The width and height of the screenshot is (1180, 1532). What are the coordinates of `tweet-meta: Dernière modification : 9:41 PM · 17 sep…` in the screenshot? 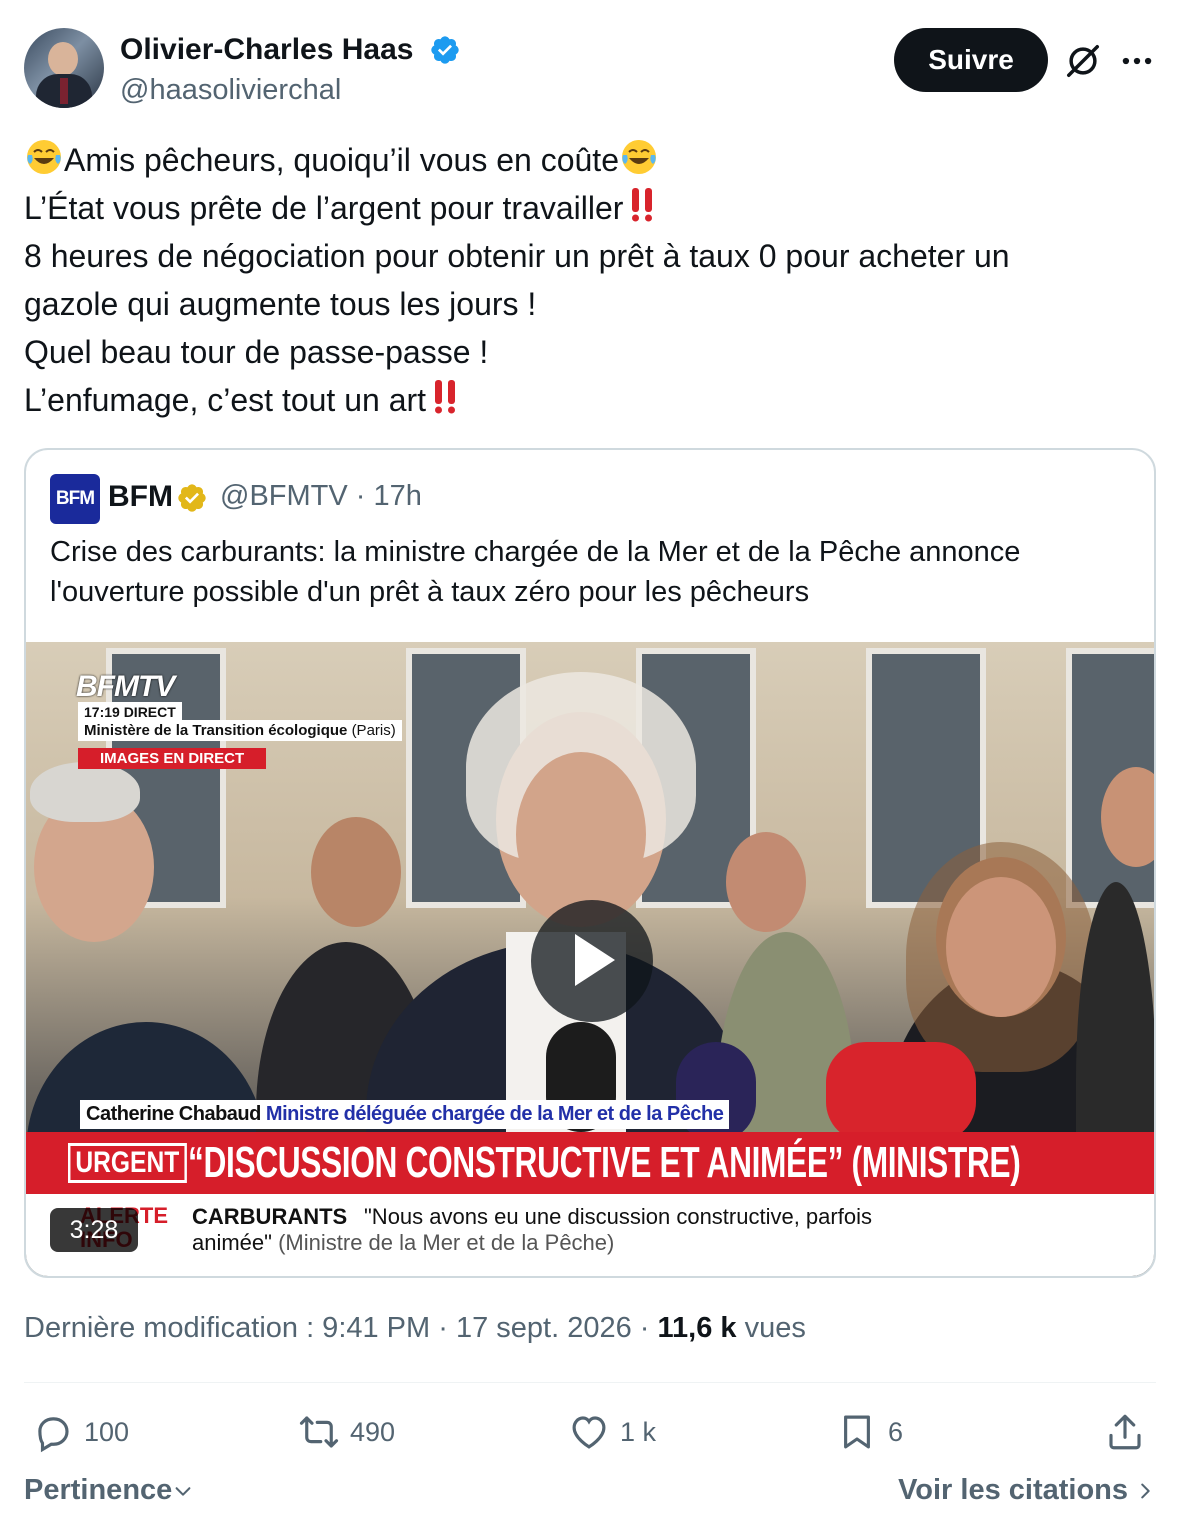 It's located at (415, 1328).